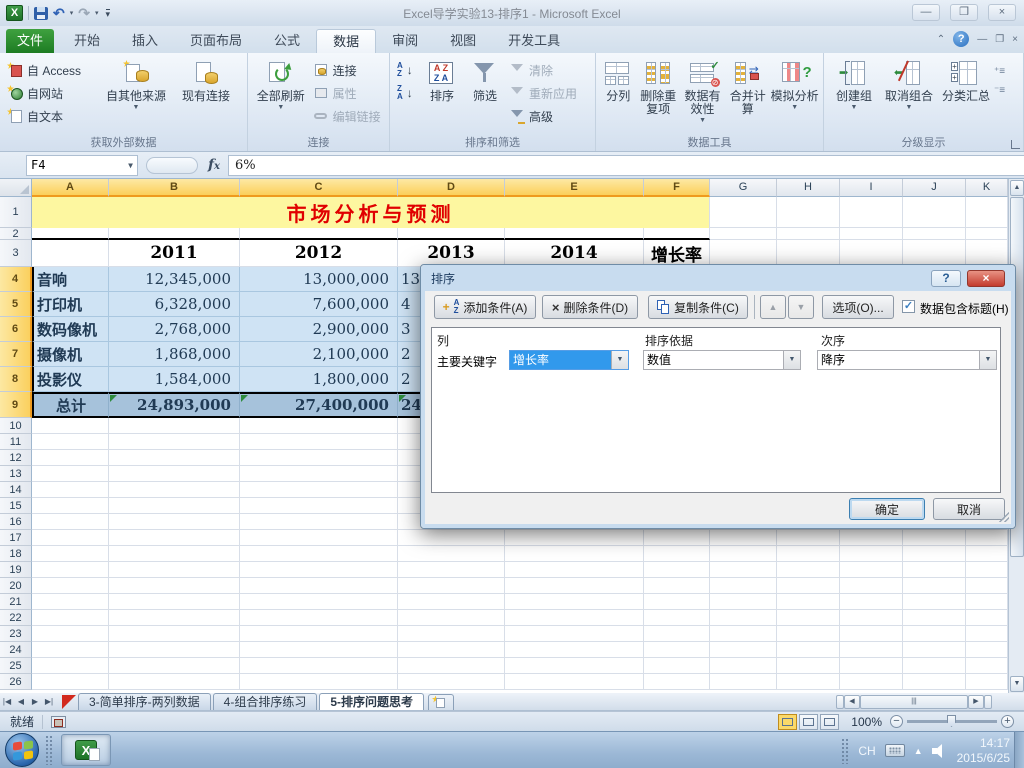 This screenshot has height=768, width=1024. What do you see at coordinates (983, 751) in the screenshot?
I see `clock: 14:17 2015/6/25` at bounding box center [983, 751].